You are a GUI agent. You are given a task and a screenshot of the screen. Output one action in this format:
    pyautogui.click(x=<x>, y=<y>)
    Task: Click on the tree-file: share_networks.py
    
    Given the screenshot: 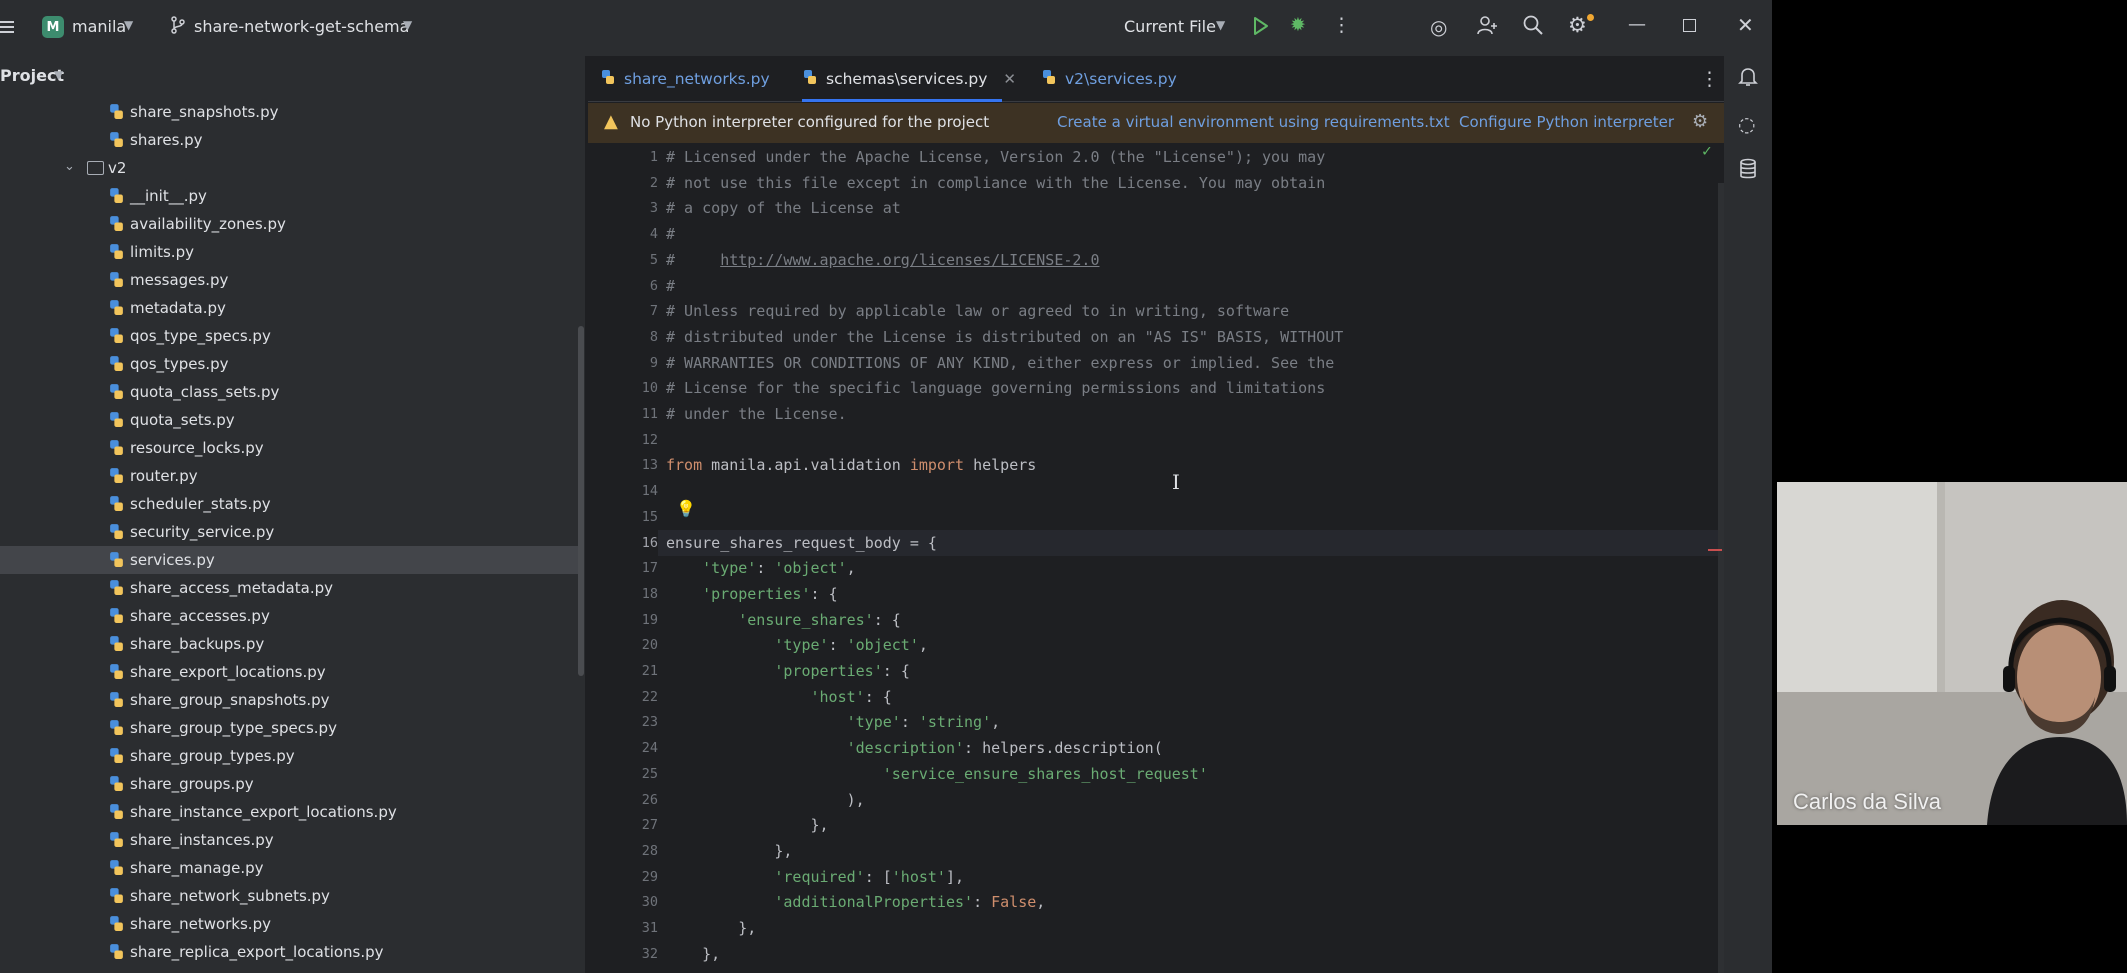 What is the action you would take?
    pyautogui.click(x=290, y=924)
    